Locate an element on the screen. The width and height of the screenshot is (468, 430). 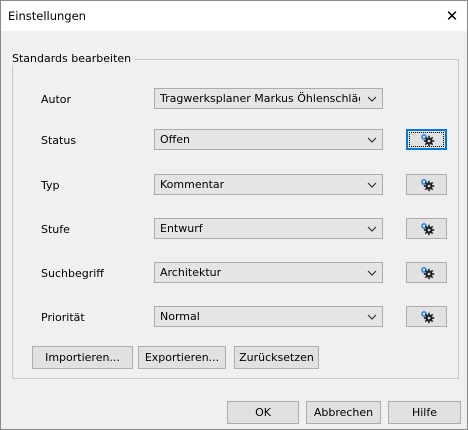
stufe-value: Entwurf is located at coordinates (181, 228).